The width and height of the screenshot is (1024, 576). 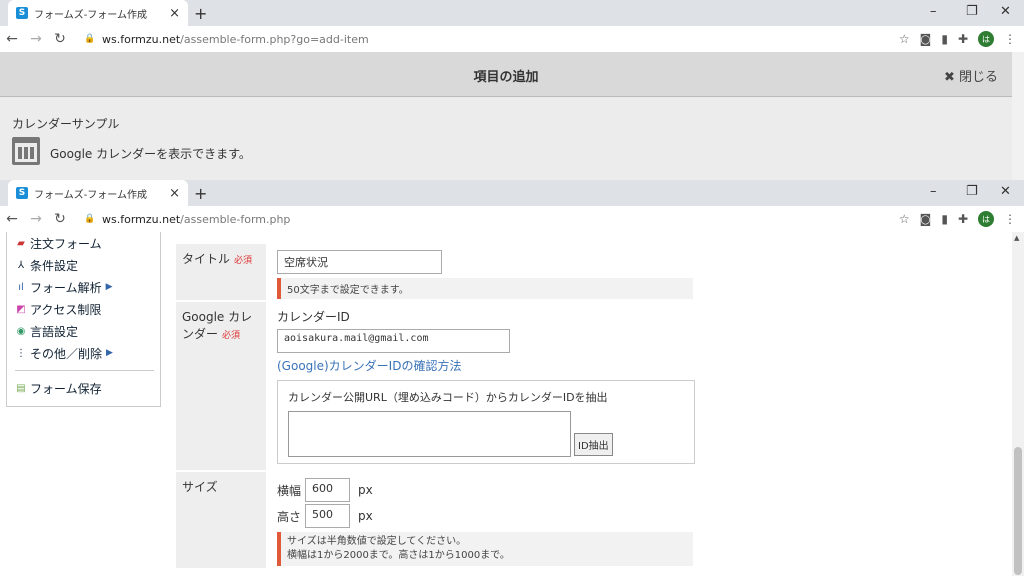 What do you see at coordinates (21, 287) in the screenshot?
I see `analytics-icon: ıl` at bounding box center [21, 287].